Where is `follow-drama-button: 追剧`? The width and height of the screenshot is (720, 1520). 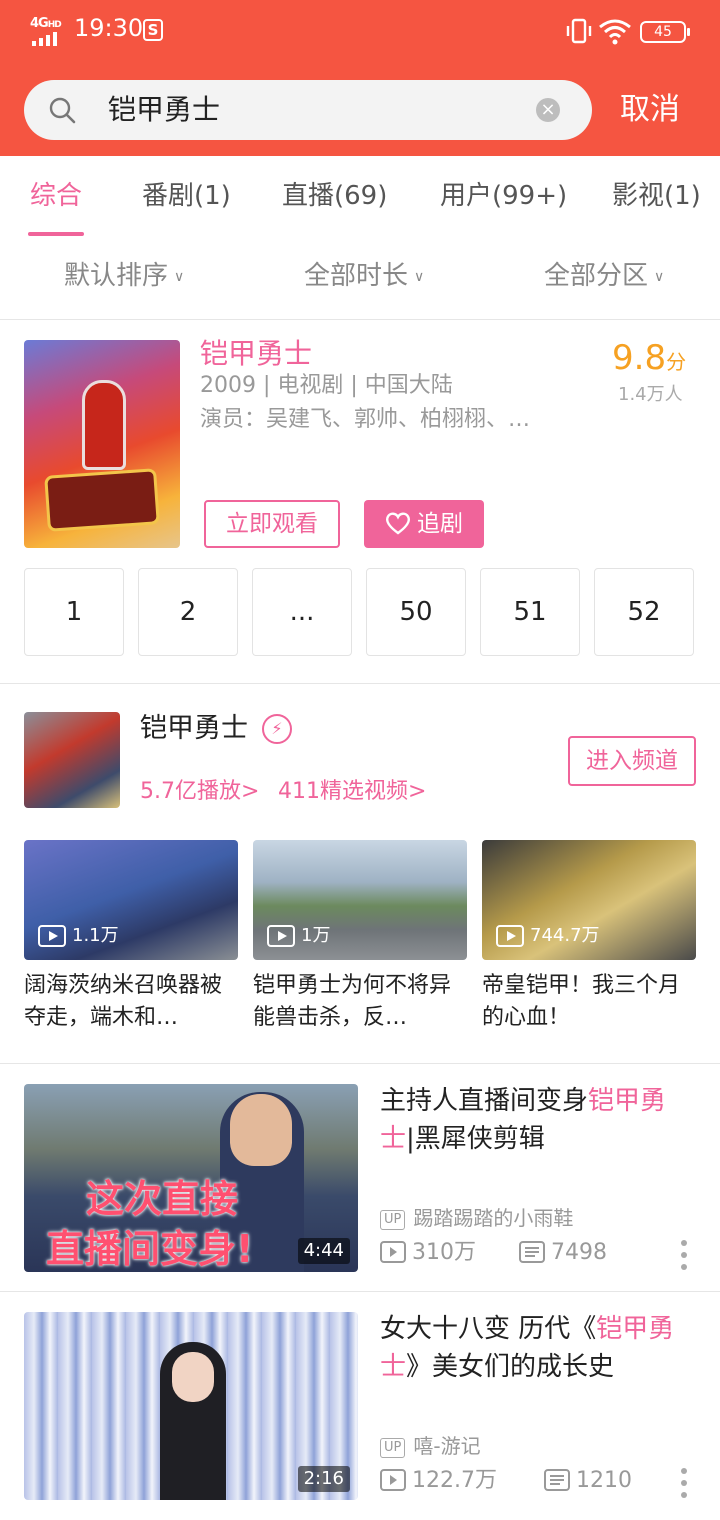
follow-drama-button: 追剧 is located at coordinates (424, 524).